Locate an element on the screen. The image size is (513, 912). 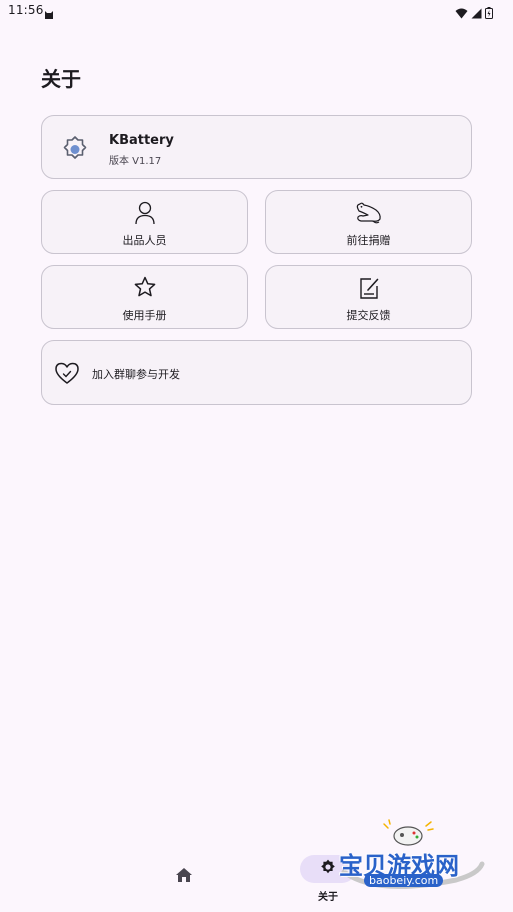
status-time: 11:56 is located at coordinates (26, 10).